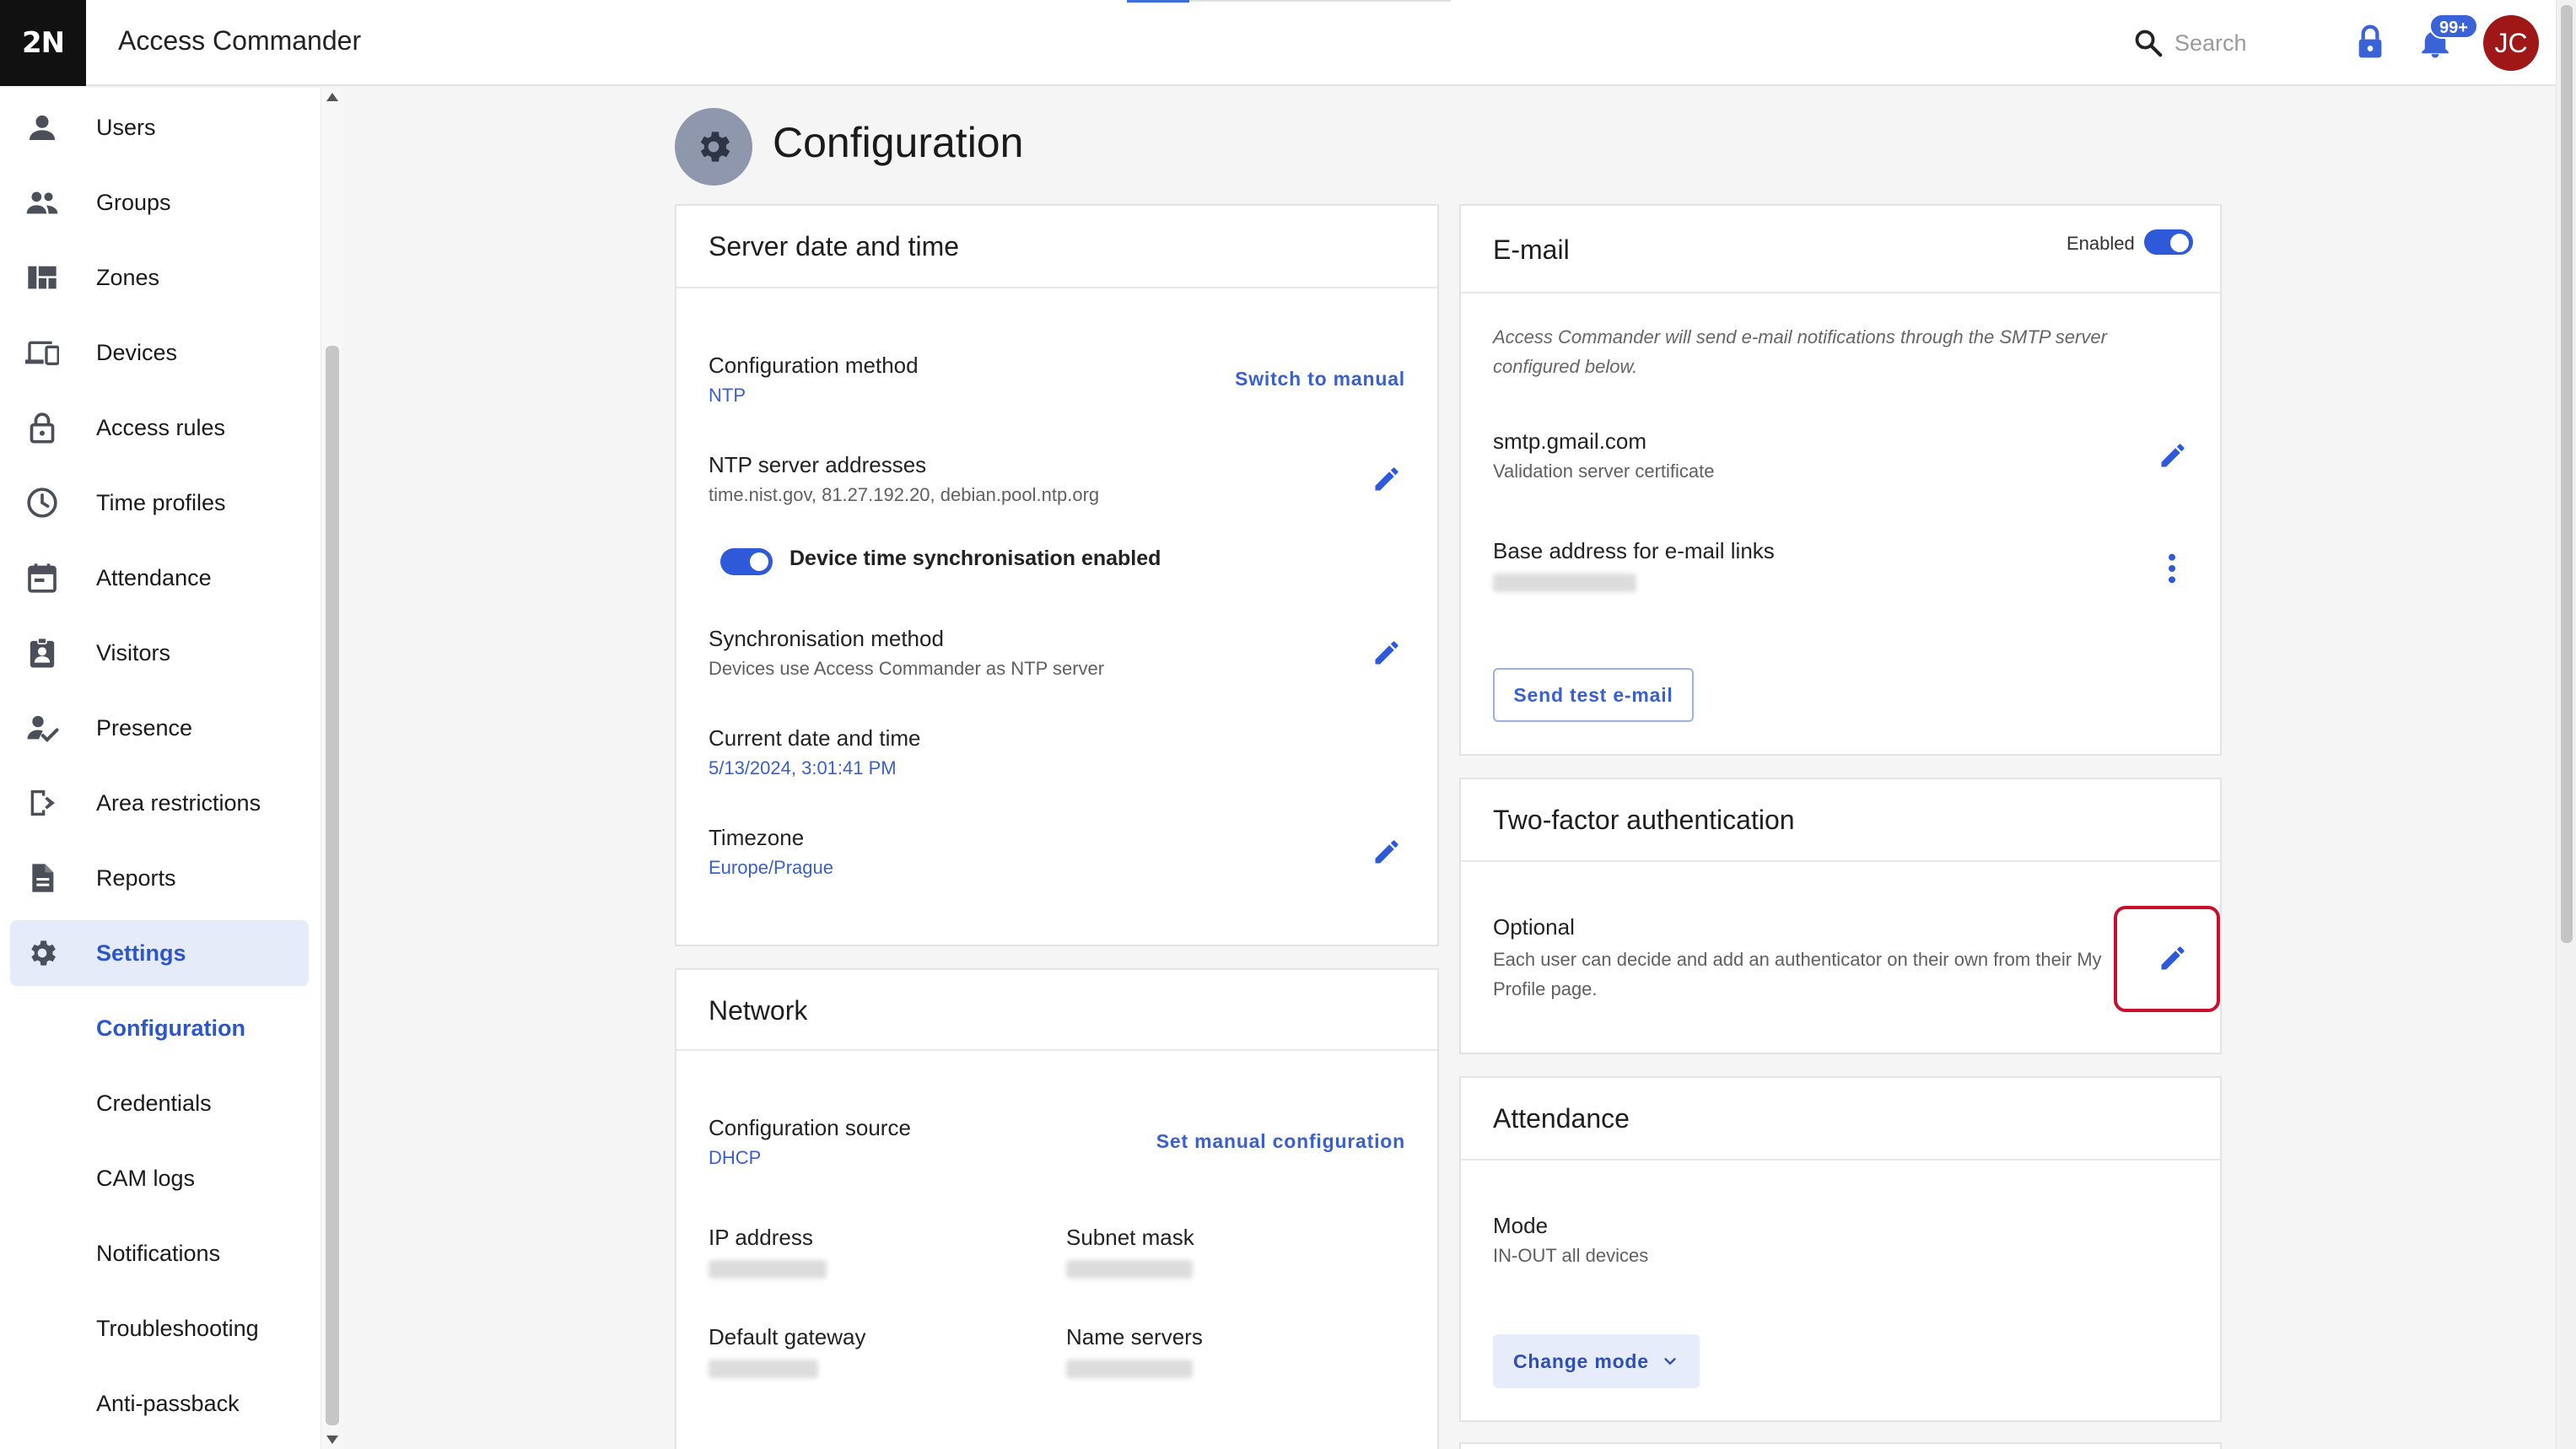 This screenshot has width=2576, height=1449. Describe the element at coordinates (763, 1369) in the screenshot. I see `default-gateway-value-redacted` at that location.